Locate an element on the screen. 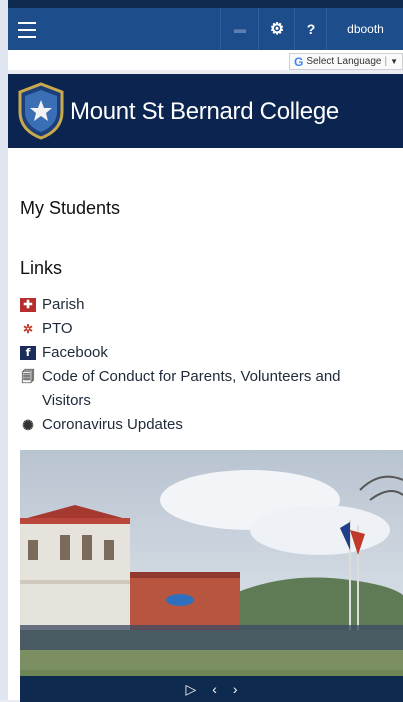 The width and height of the screenshot is (403, 702). previous-slide-icon: ‹ is located at coordinates (214, 689).